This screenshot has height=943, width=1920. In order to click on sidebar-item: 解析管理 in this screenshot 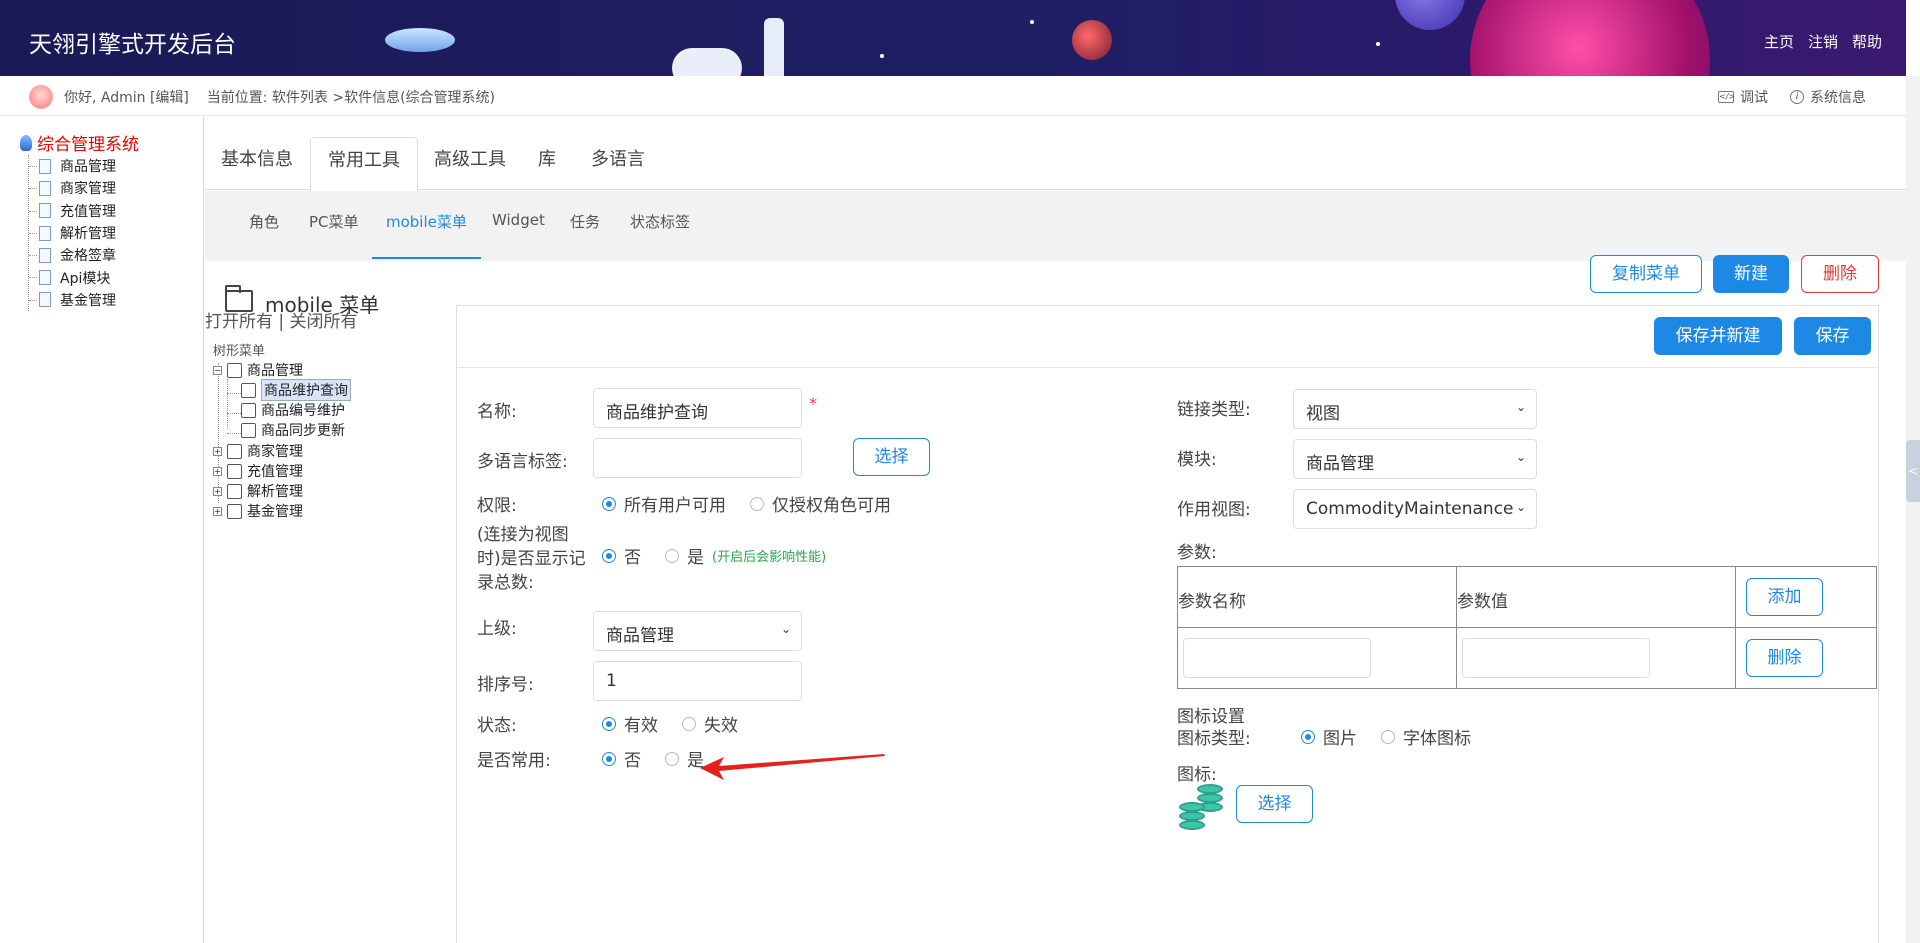, I will do `click(72, 233)`.